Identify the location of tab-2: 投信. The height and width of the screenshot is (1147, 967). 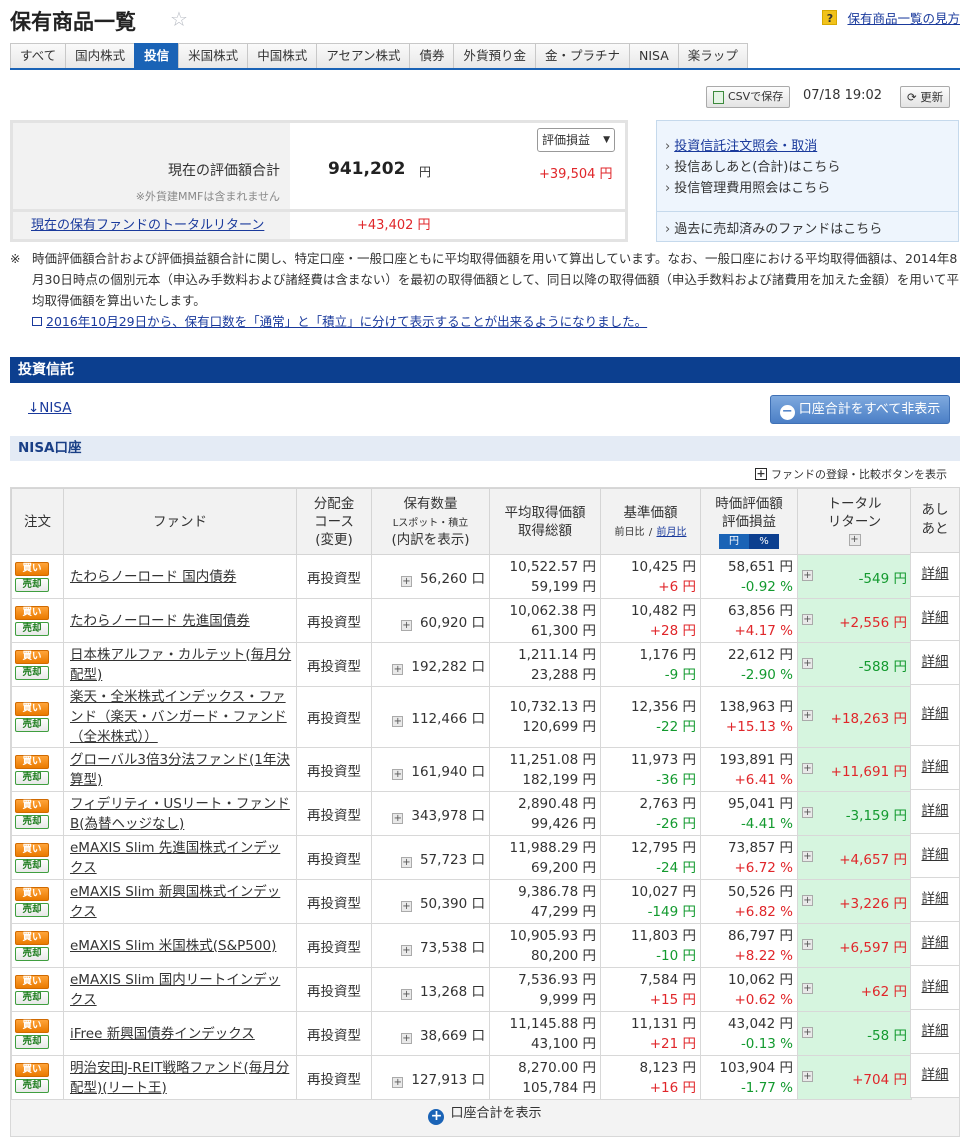
(157, 55).